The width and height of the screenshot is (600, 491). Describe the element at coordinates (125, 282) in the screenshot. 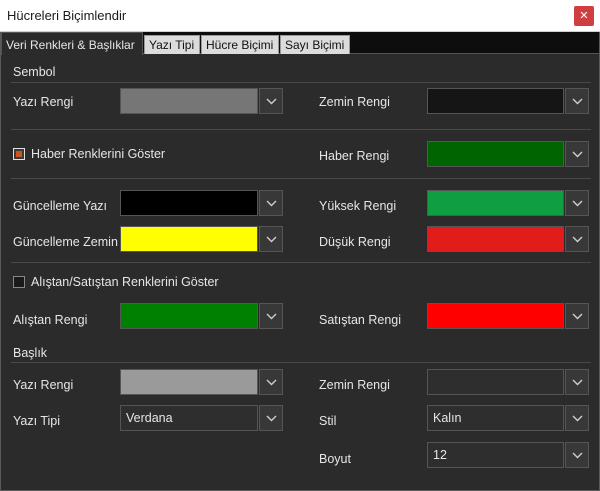

I see `label-alistan-satistan: Alıştan/Satıştan Renklerini Göster` at that location.